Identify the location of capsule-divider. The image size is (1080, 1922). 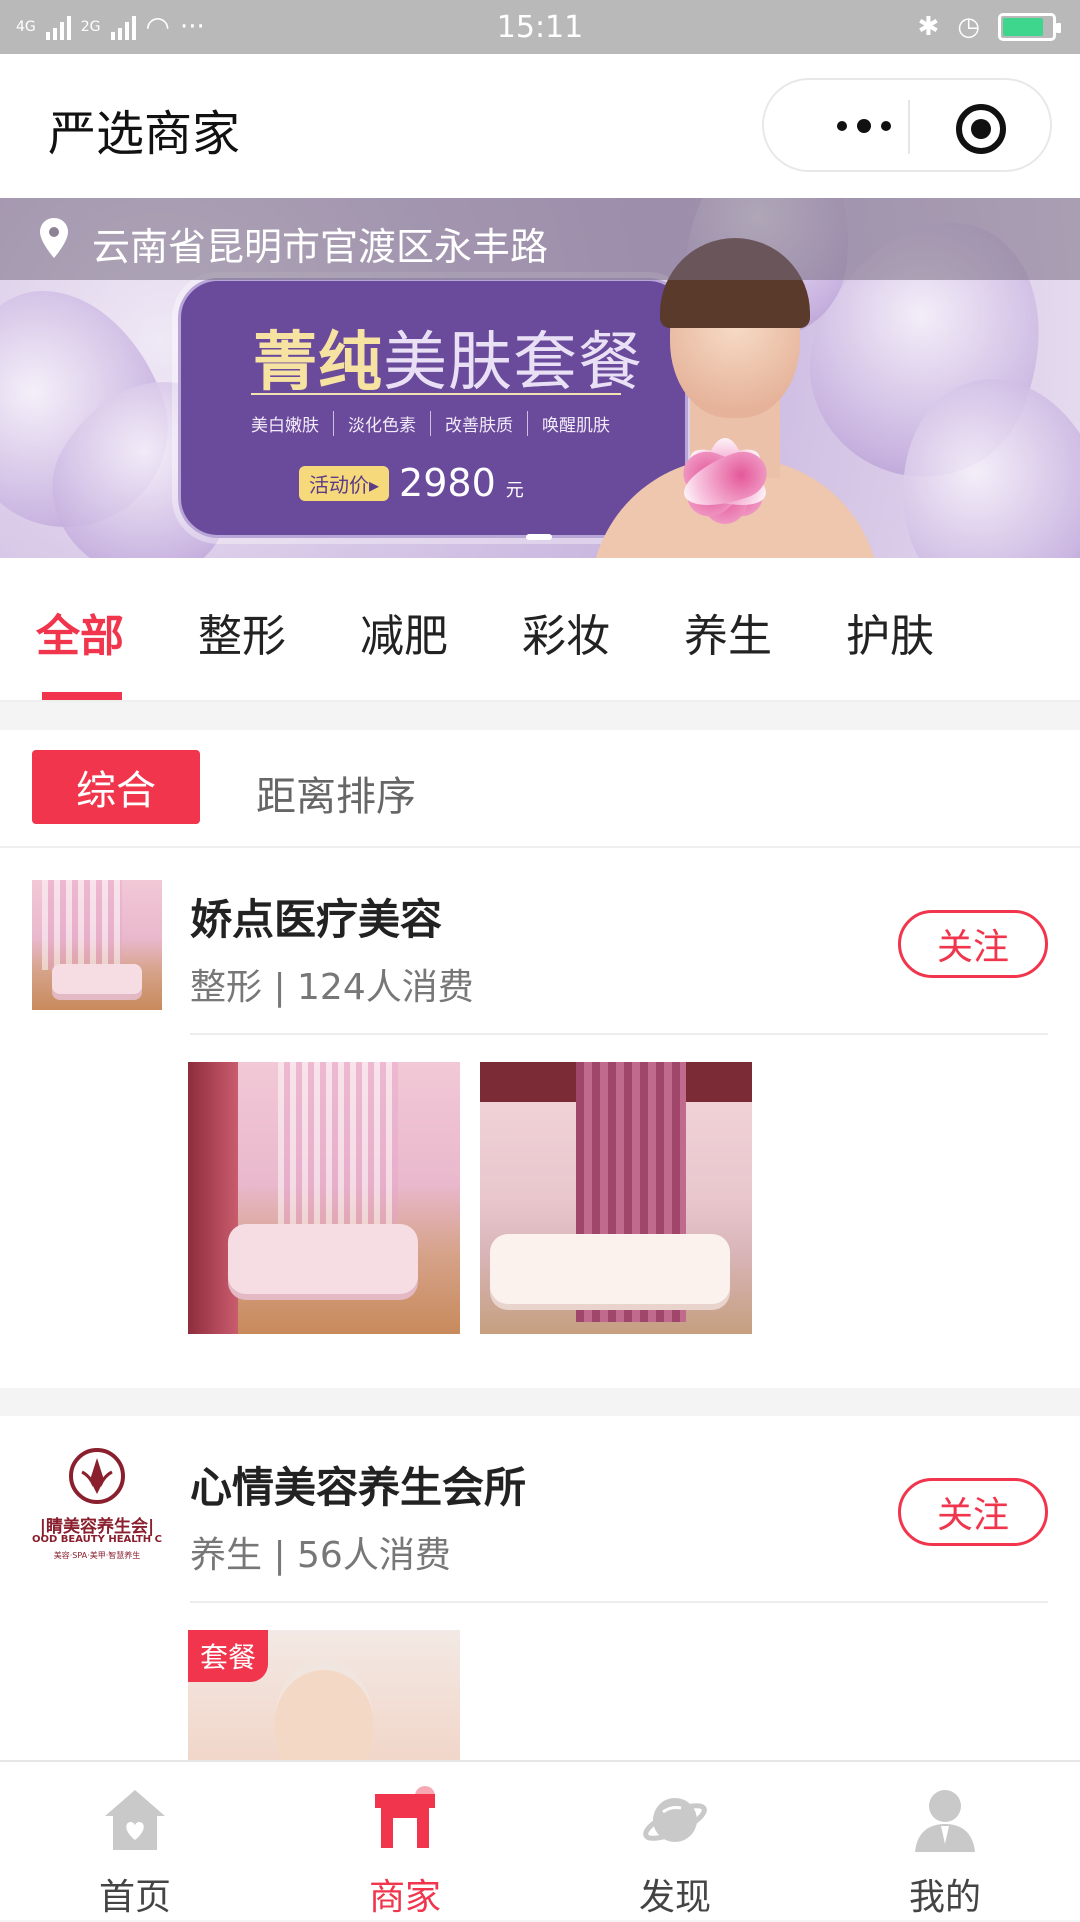
(909, 127).